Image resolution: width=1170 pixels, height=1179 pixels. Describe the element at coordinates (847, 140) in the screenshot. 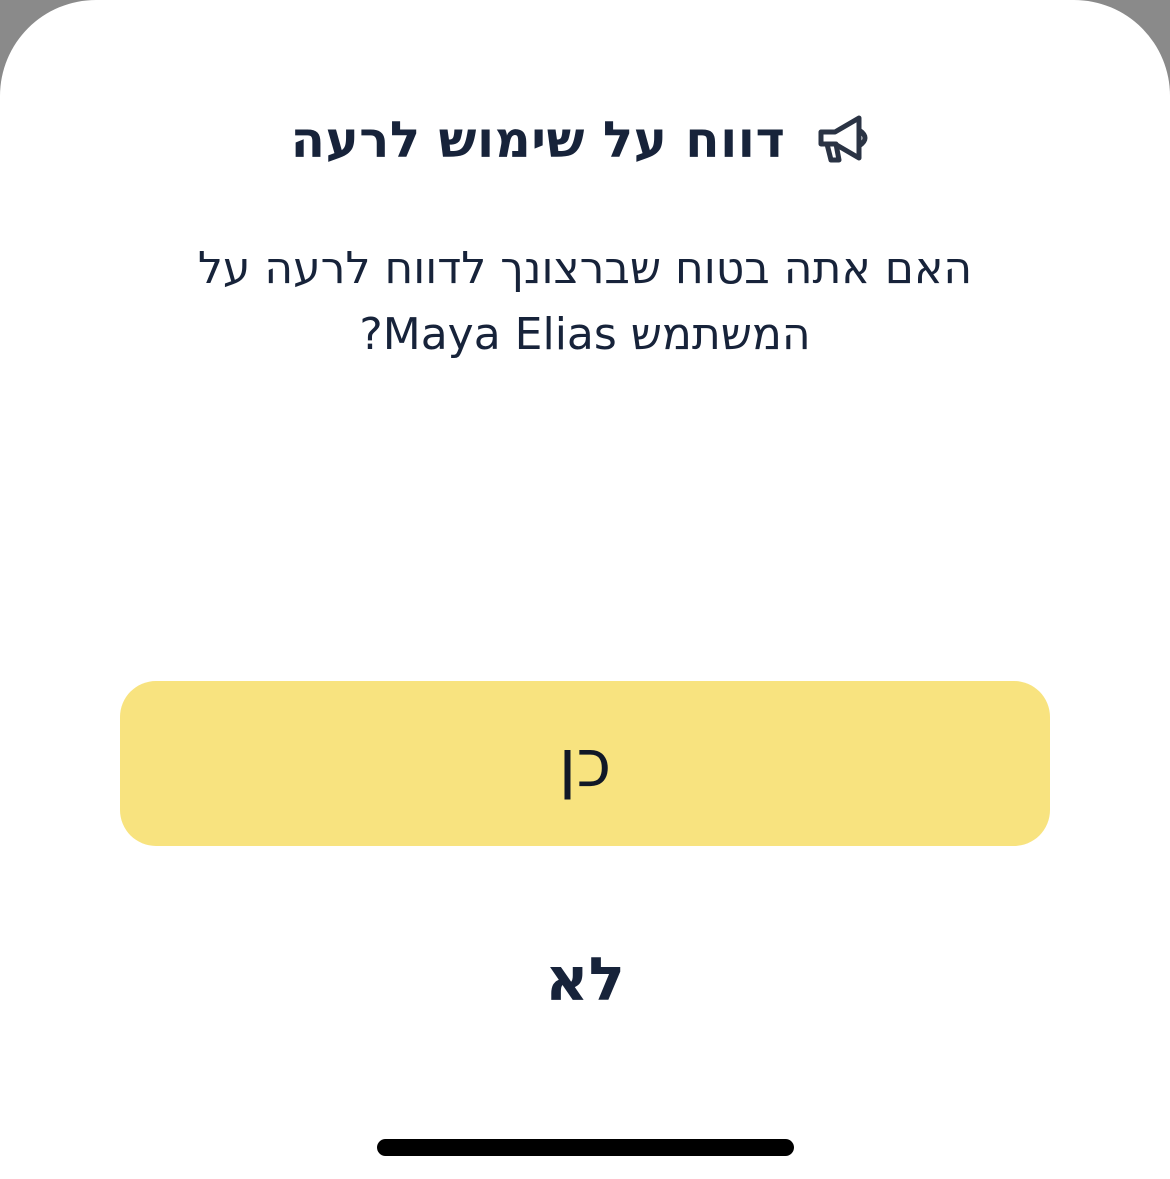

I see `megaphone-icon` at that location.